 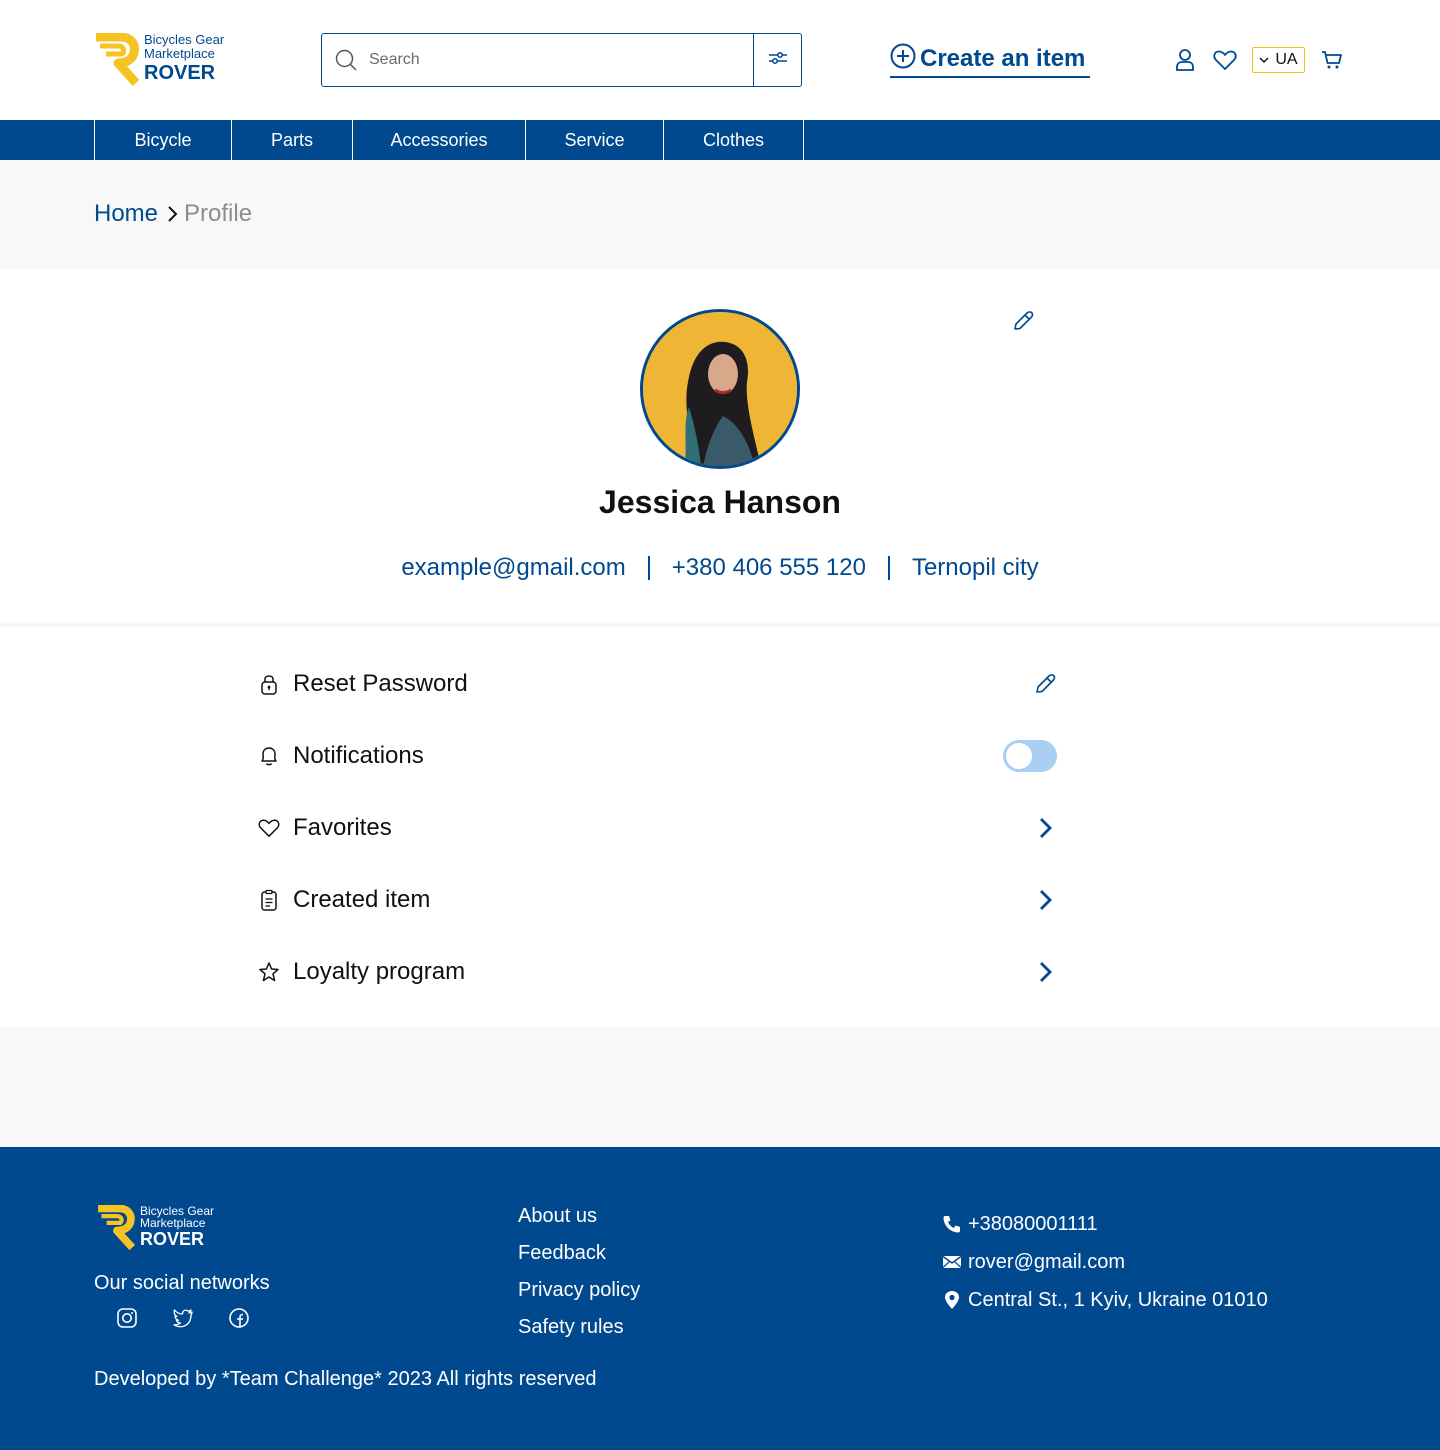 I want to click on clipboard-icon, so click(x=269, y=900).